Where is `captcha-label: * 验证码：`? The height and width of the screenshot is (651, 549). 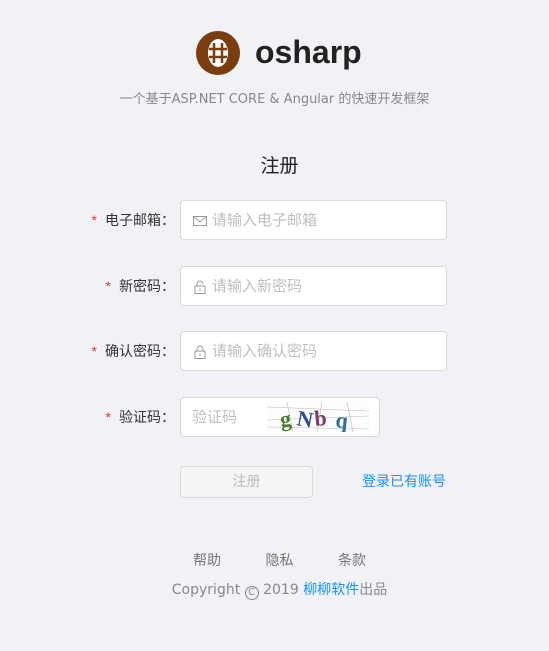
captcha-label: * 验证码： is located at coordinates (140, 417).